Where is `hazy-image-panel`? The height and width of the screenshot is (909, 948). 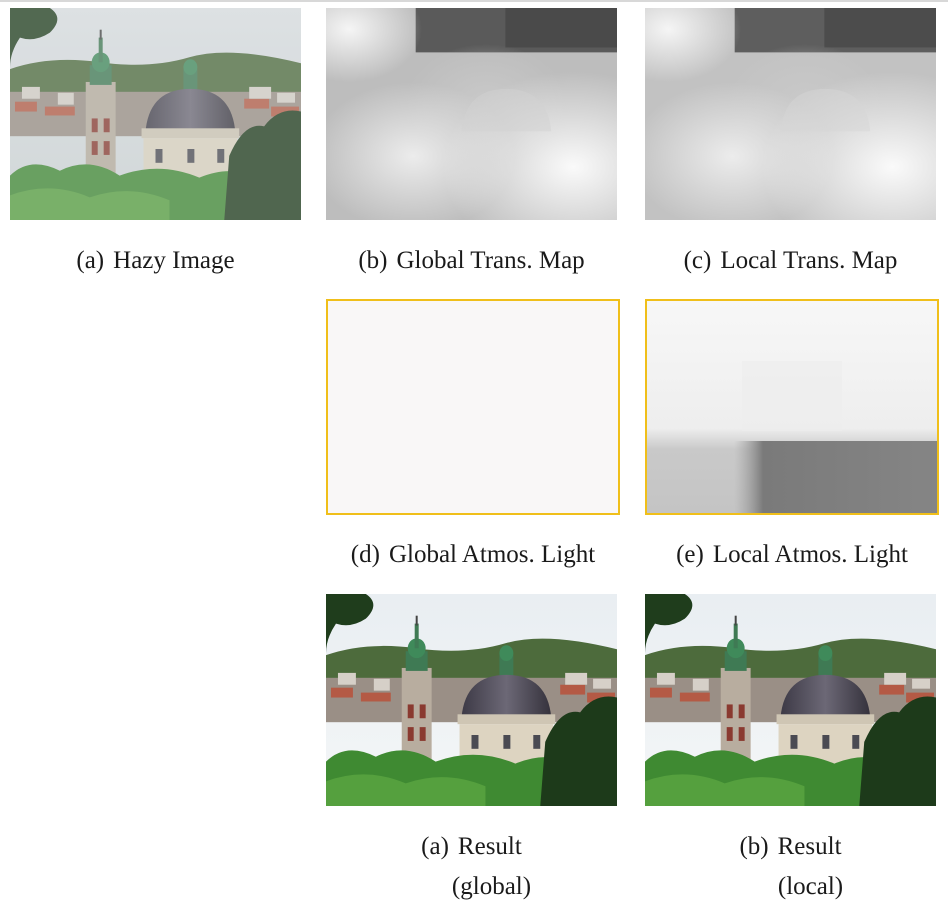 hazy-image-panel is located at coordinates (155, 114).